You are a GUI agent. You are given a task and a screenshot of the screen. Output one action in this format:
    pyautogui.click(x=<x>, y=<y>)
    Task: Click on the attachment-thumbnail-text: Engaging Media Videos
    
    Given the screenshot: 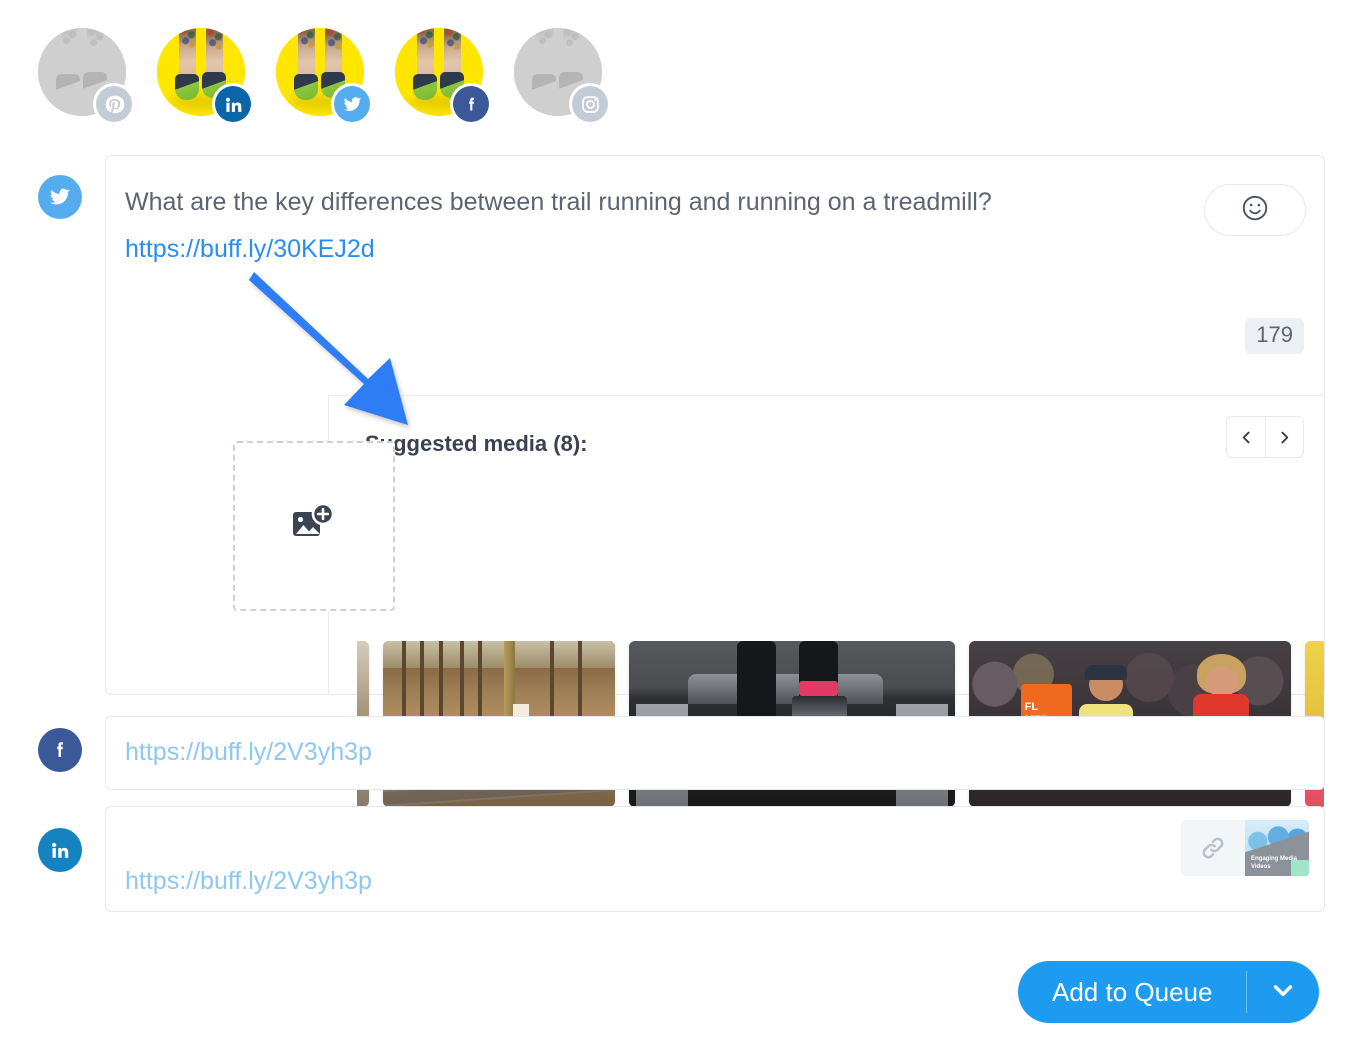 What is the action you would take?
    pyautogui.click(x=1274, y=863)
    